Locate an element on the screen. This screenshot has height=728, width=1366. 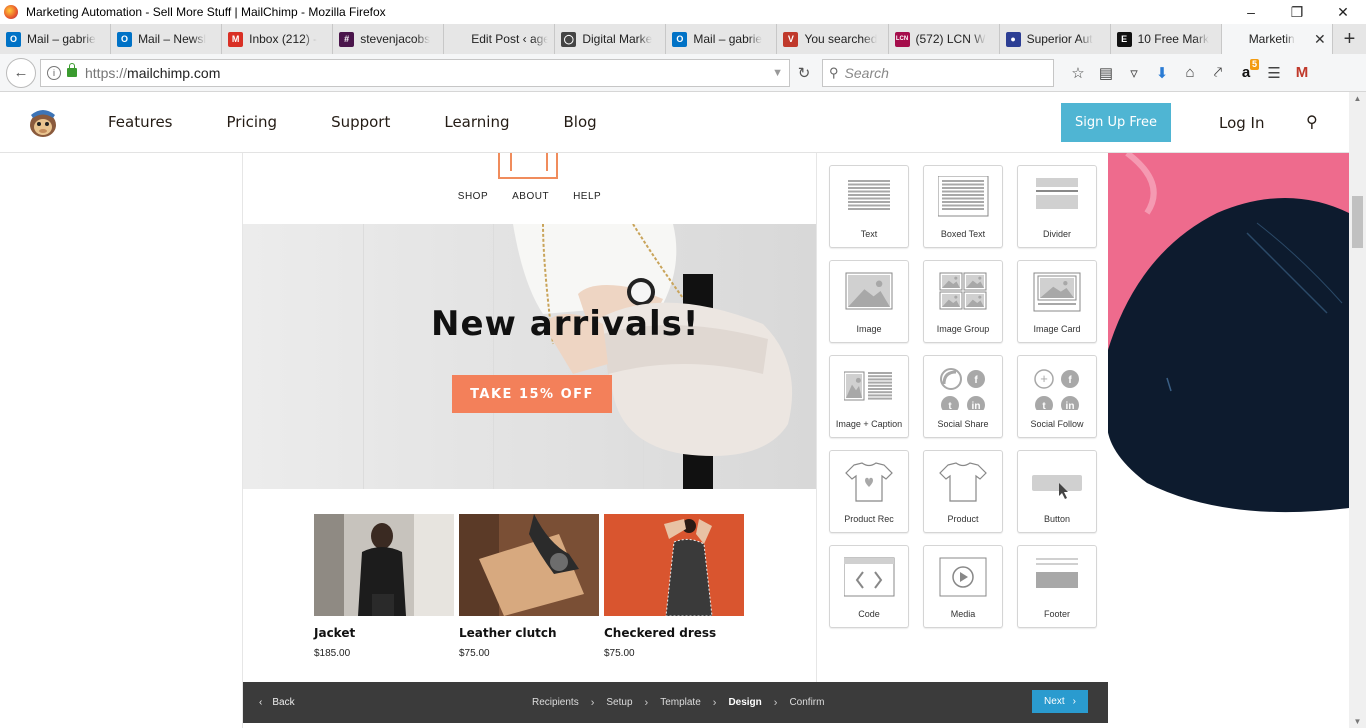
pocket-icon: ▿ is located at coordinates (1134, 73).